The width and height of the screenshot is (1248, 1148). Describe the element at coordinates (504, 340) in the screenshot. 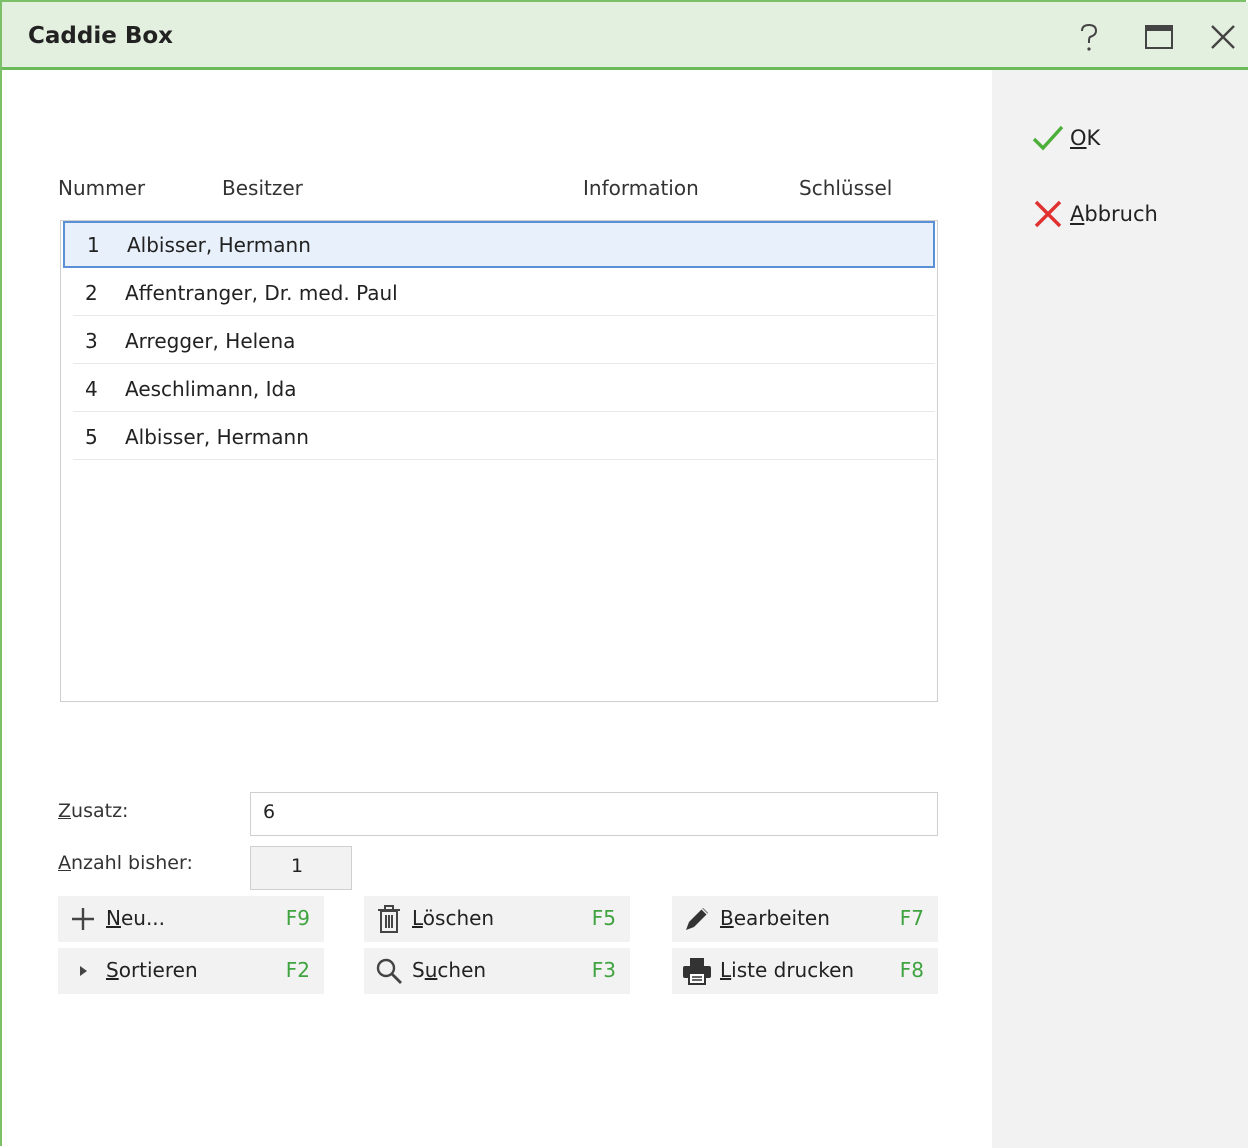

I see `table-row: 3 Arregger, Helena` at that location.